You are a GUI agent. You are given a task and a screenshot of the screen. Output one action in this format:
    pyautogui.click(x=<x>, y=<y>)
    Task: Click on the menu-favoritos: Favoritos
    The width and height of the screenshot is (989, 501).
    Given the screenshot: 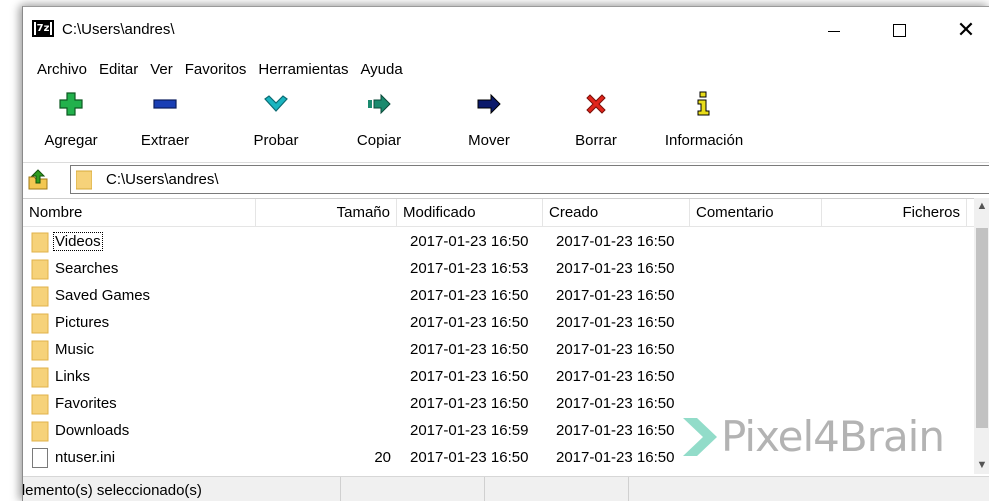 What is the action you would take?
    pyautogui.click(x=216, y=69)
    